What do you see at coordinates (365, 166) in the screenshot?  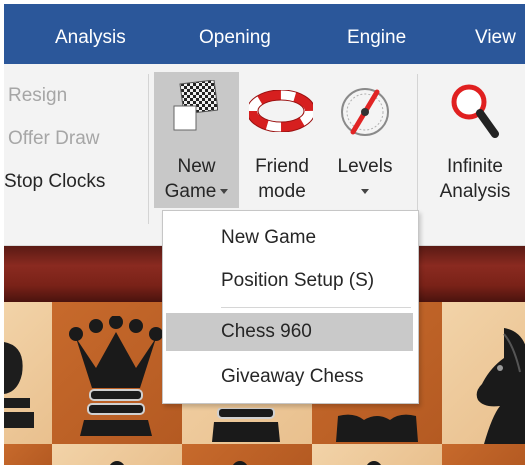 I see `levels-label: Levels` at bounding box center [365, 166].